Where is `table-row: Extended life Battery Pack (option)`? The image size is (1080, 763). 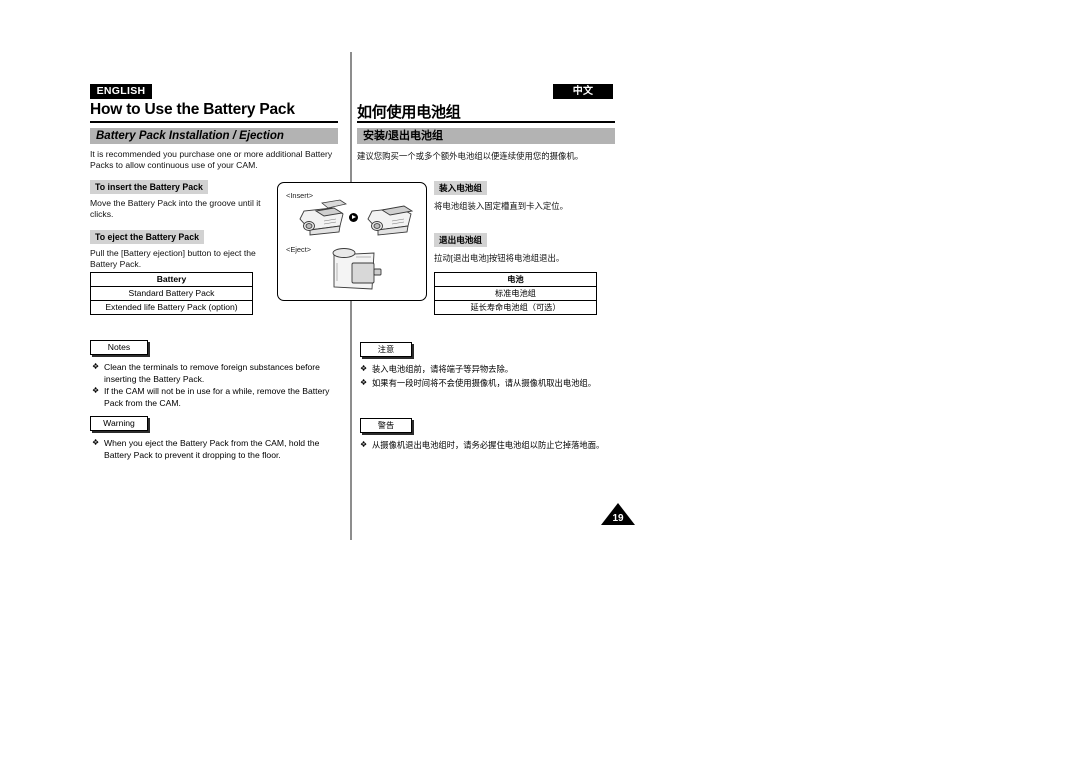 table-row: Extended life Battery Pack (option) is located at coordinates (171, 307).